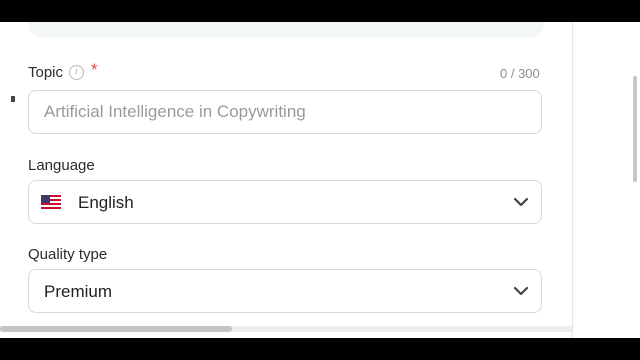  What do you see at coordinates (286, 30) in the screenshot?
I see `top-card` at bounding box center [286, 30].